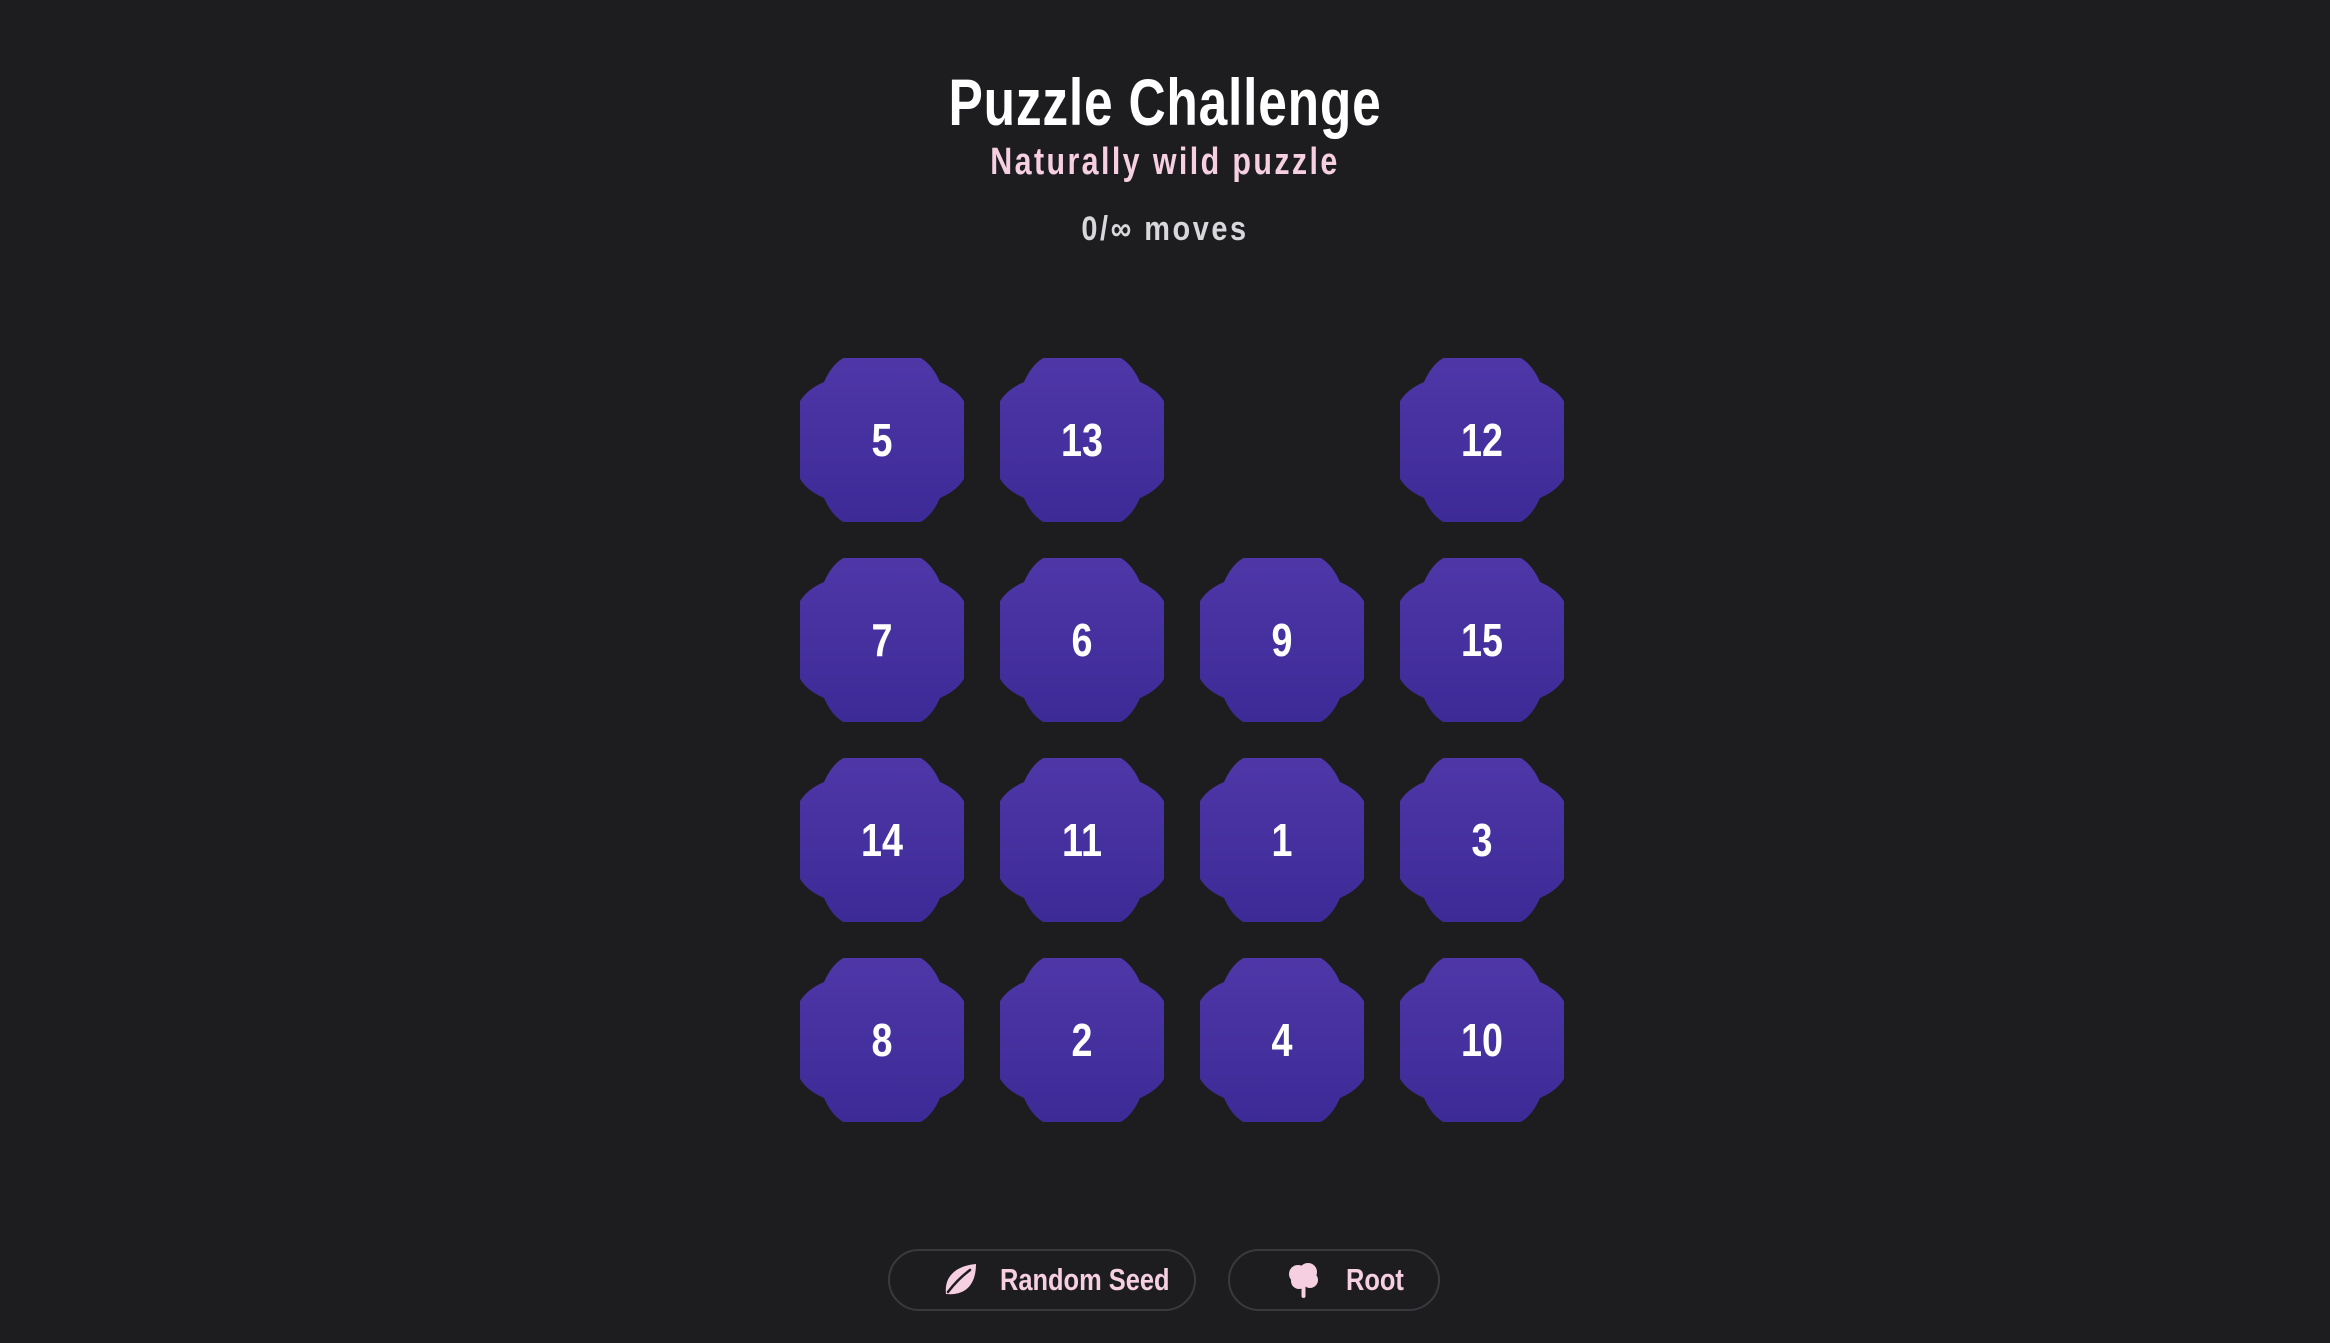 The height and width of the screenshot is (1343, 2330). I want to click on tile-number: 3, so click(1482, 840).